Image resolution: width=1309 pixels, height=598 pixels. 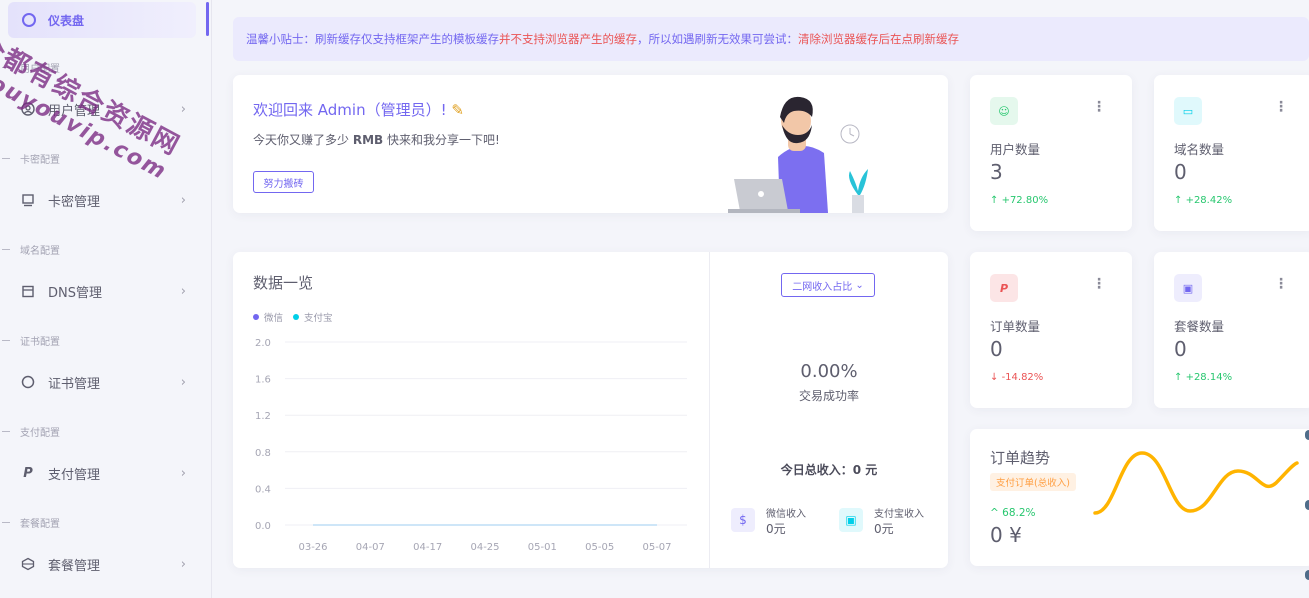 I want to click on section-pay-config: 支付配置, so click(x=30, y=431).